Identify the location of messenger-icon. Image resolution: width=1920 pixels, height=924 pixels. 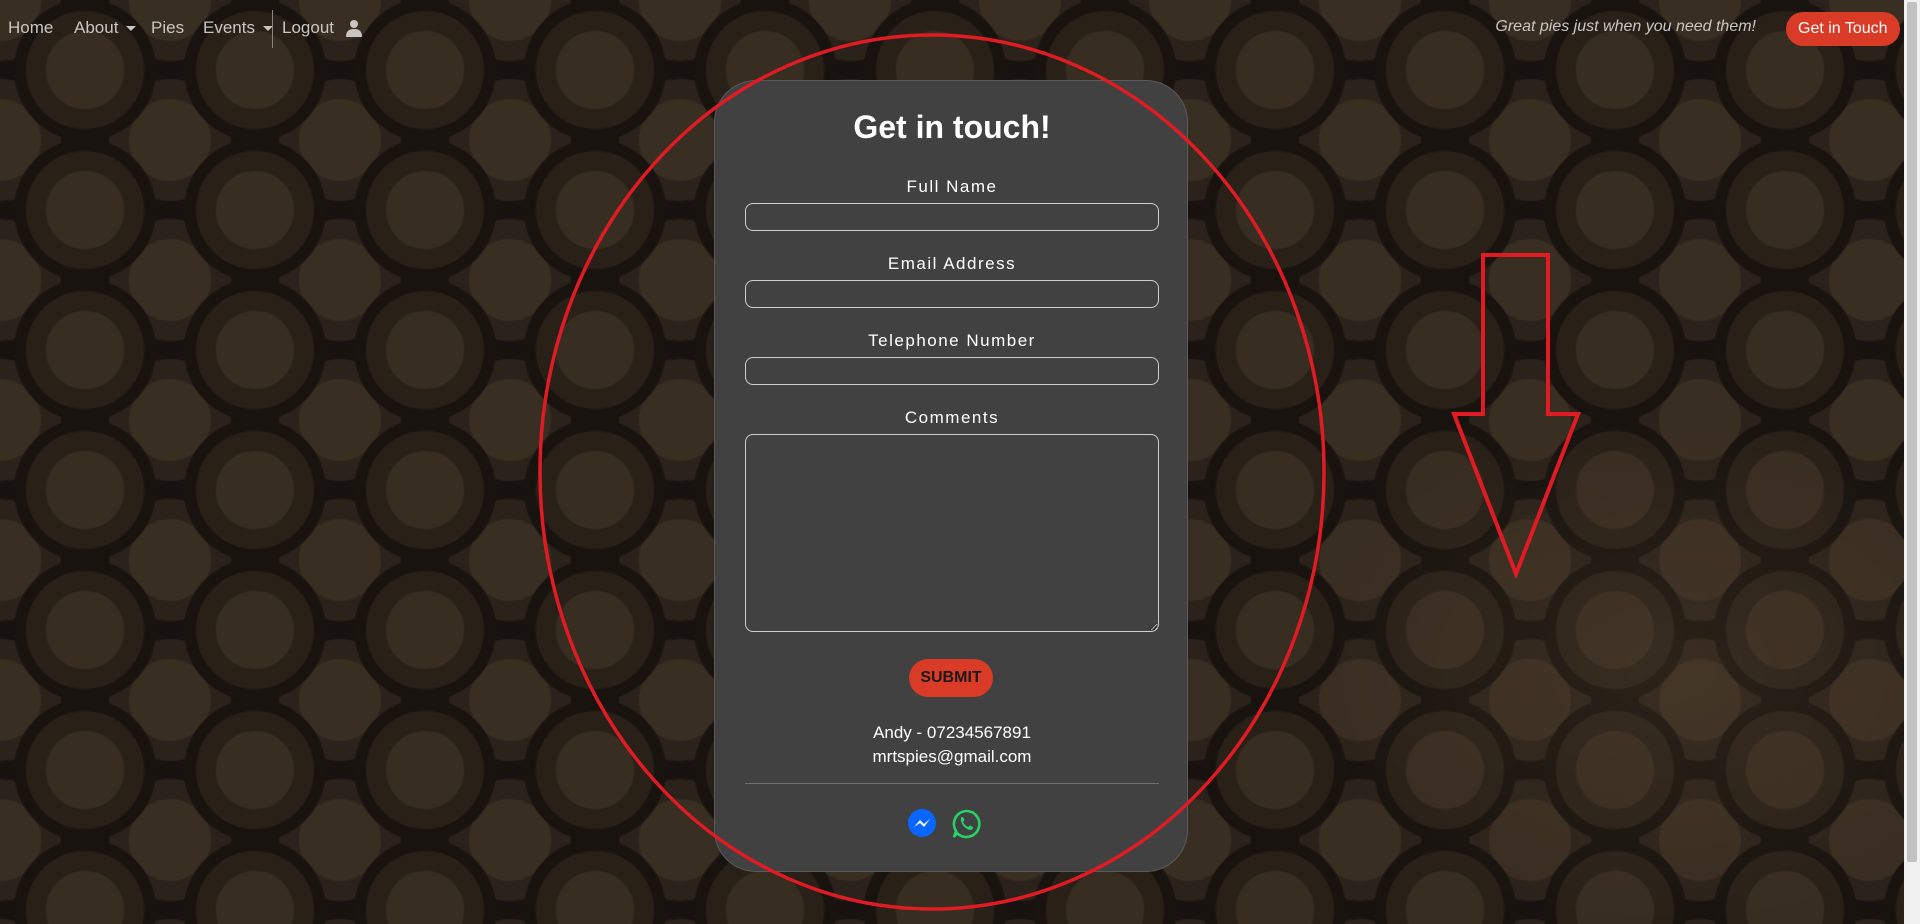
(922, 824).